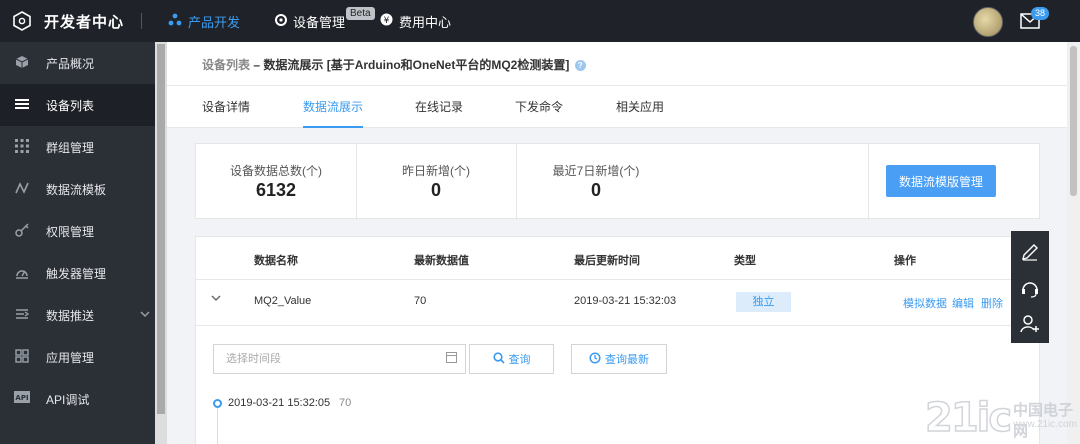 Image resolution: width=1080 pixels, height=444 pixels. Describe the element at coordinates (77, 147) in the screenshot. I see `sidebar-item-group-mgmt: 群组管理` at that location.